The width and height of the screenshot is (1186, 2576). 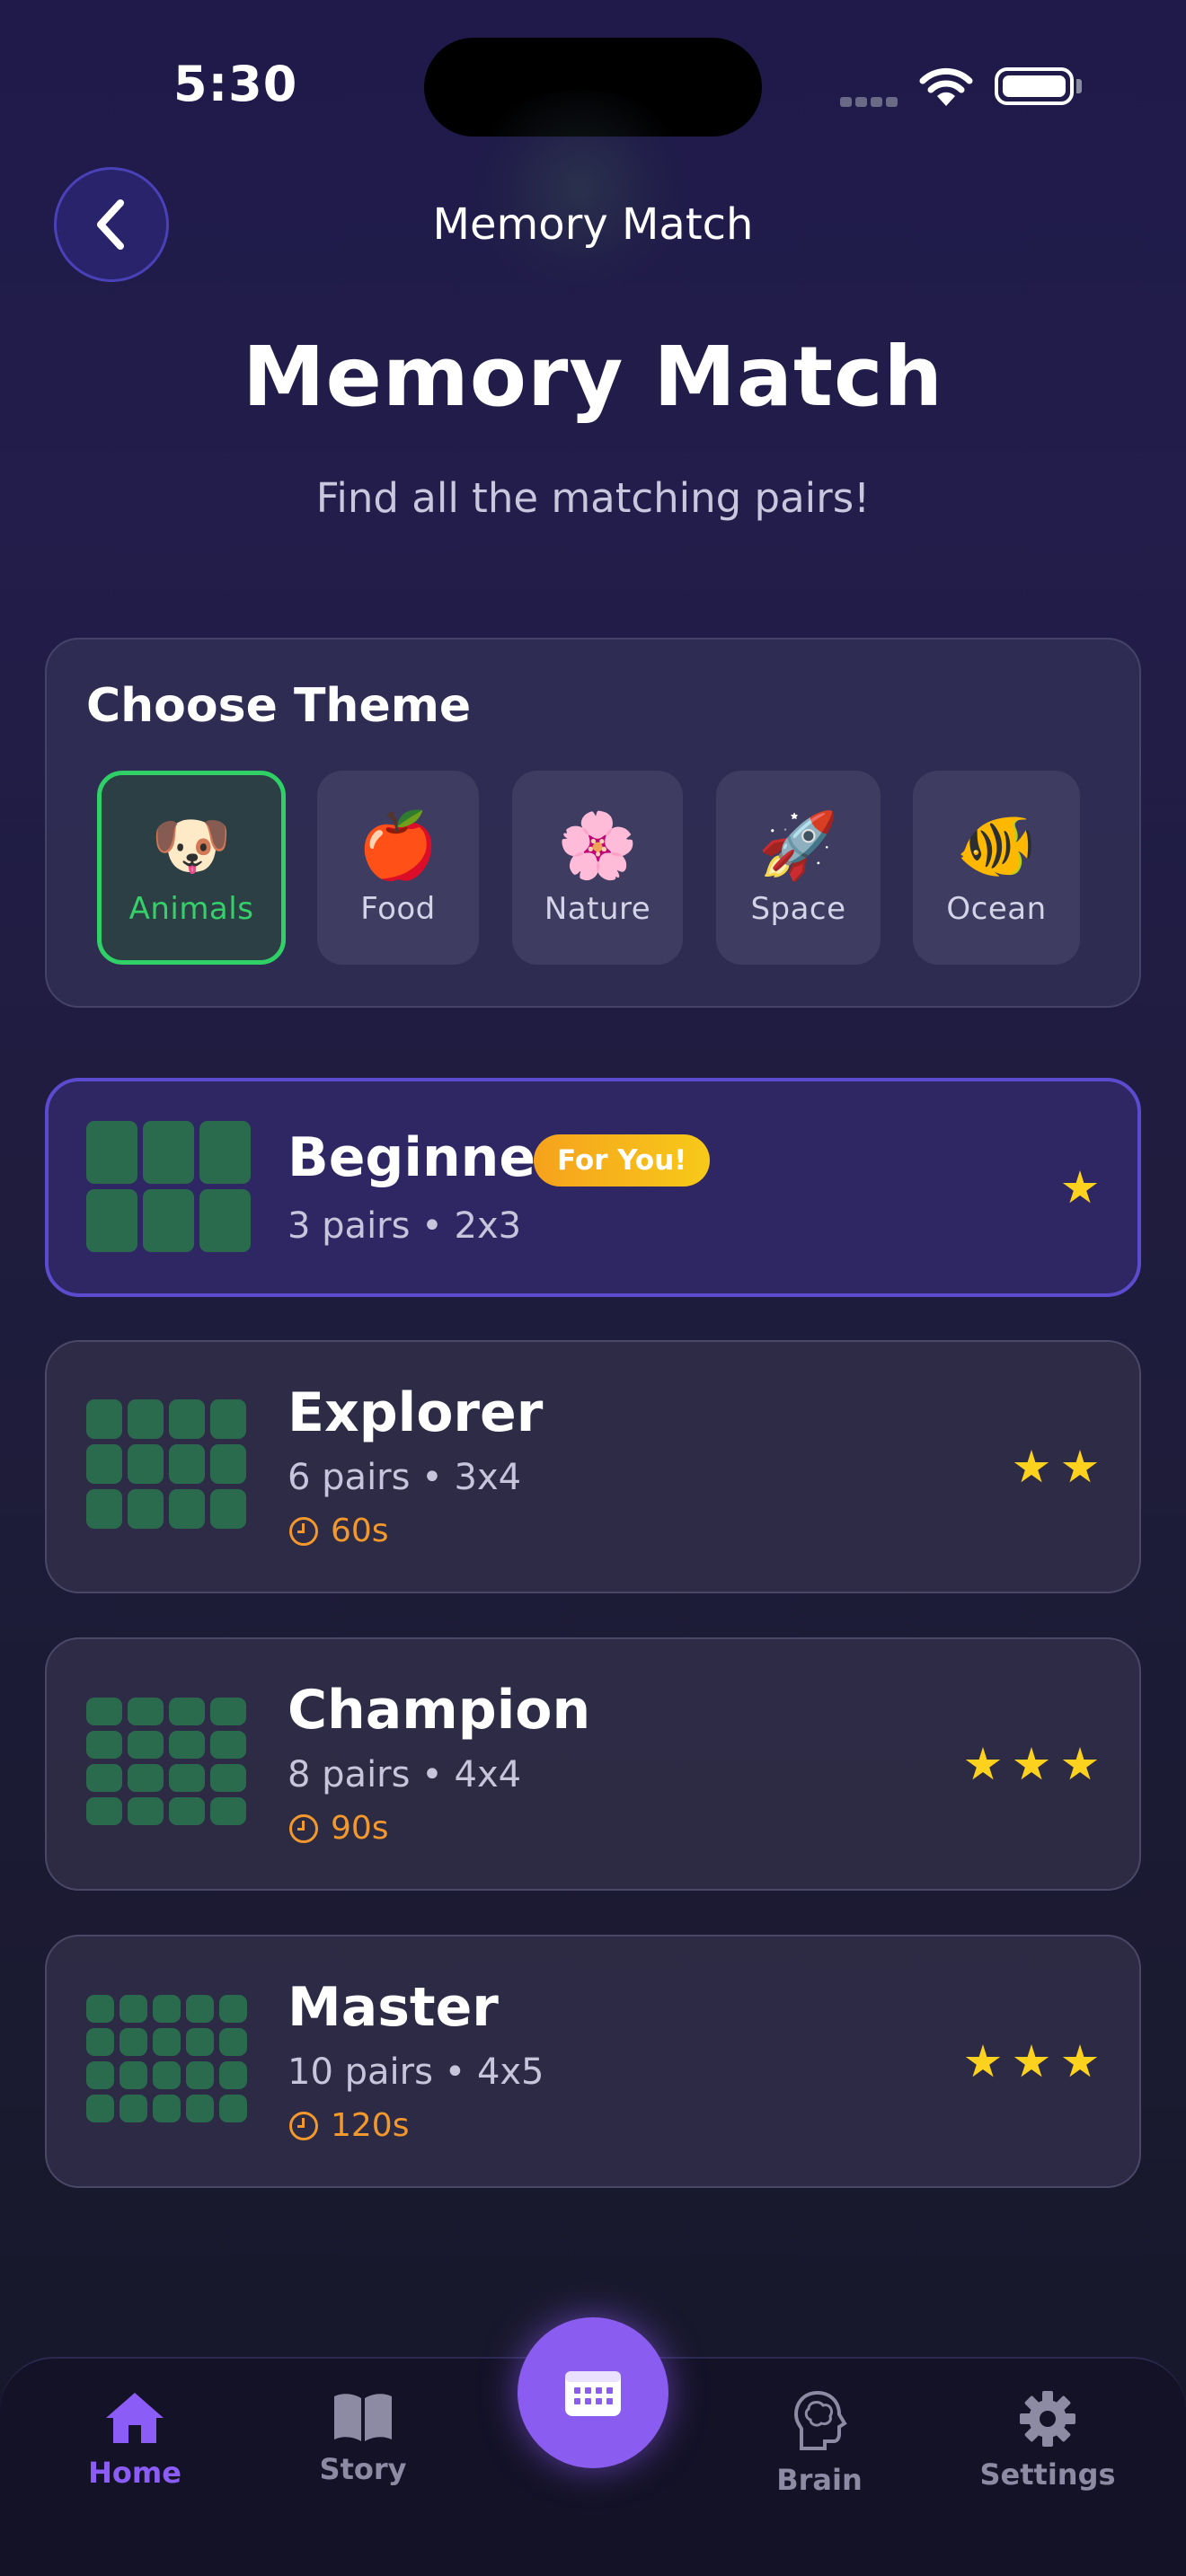 I want to click on tab-brain: Brain, so click(x=819, y=2443).